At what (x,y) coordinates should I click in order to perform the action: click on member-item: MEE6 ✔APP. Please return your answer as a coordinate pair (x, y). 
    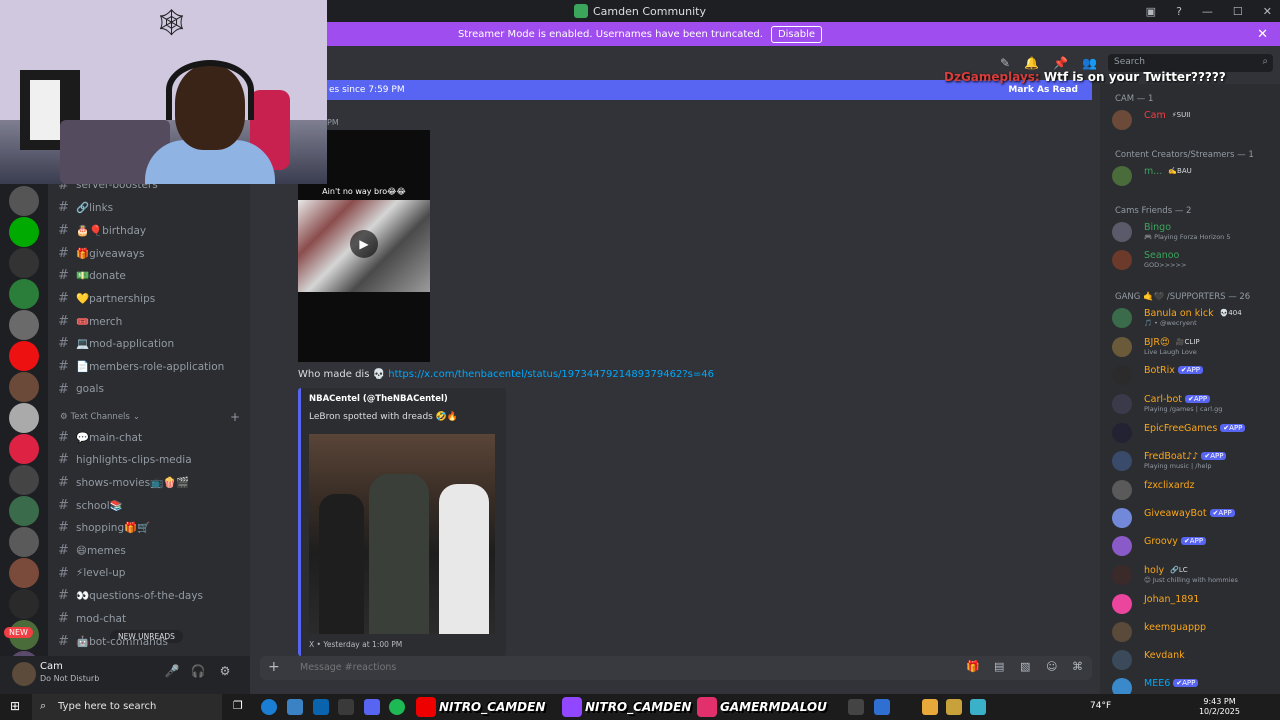
    Looking at the image, I should click on (1196, 685).